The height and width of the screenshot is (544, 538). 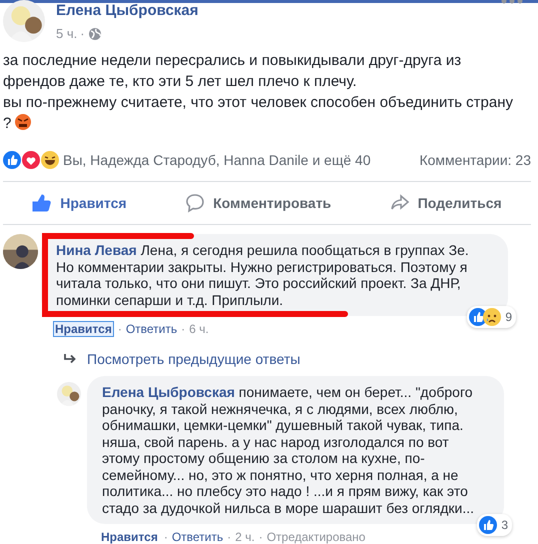 I want to click on globe-icon, so click(x=95, y=33).